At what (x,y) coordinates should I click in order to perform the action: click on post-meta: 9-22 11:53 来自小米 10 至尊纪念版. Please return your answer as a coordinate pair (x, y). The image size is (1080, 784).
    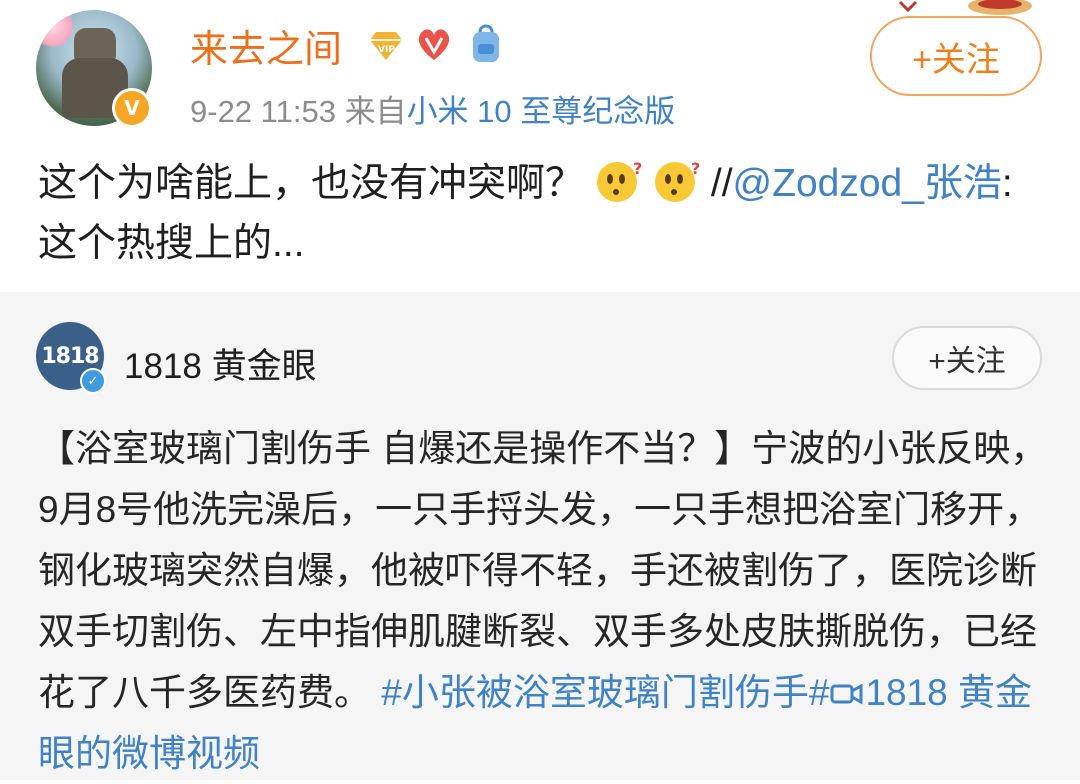
    Looking at the image, I should click on (432, 108).